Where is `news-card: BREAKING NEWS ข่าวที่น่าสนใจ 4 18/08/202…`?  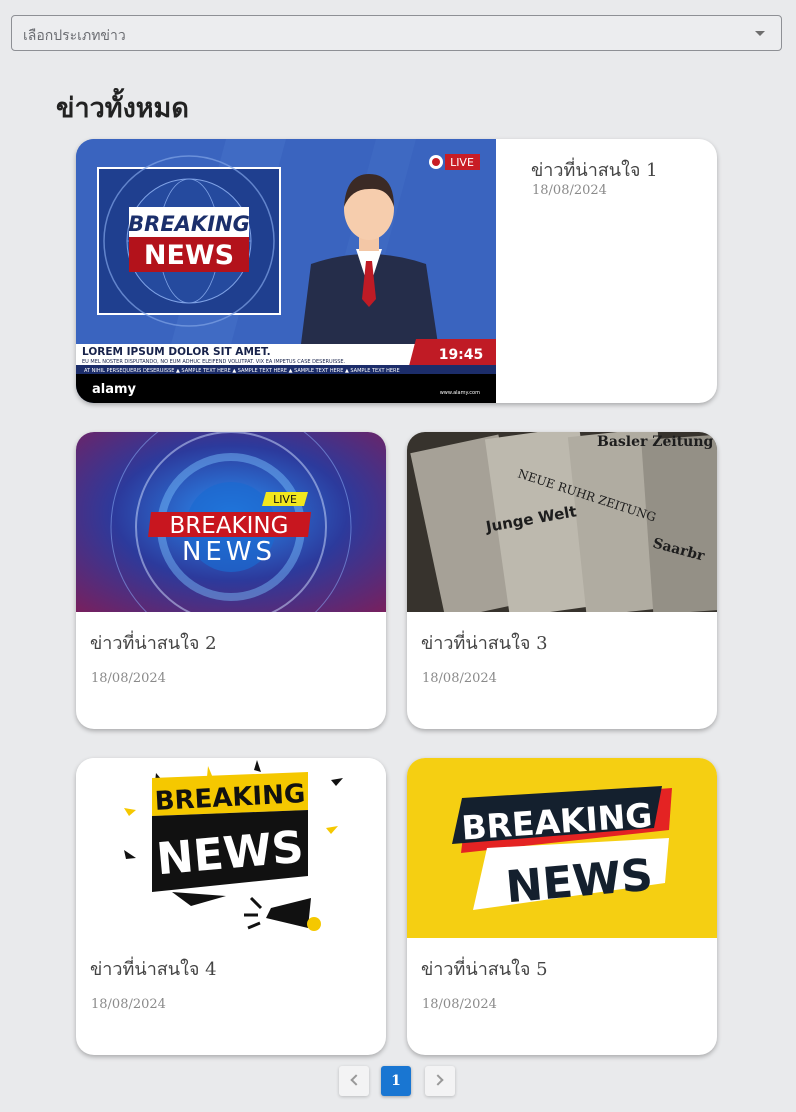 news-card: BREAKING NEWS ข่าวที่น่าสนใจ 4 18/08/202… is located at coordinates (231, 906).